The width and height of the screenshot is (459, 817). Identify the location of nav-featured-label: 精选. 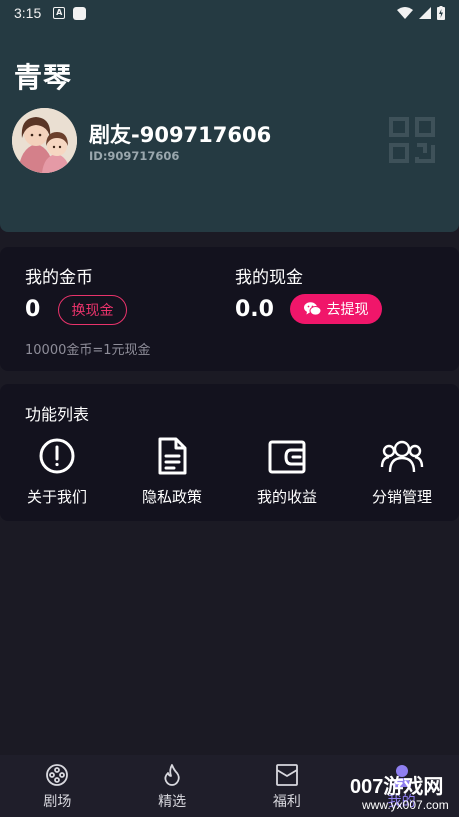
(172, 802).